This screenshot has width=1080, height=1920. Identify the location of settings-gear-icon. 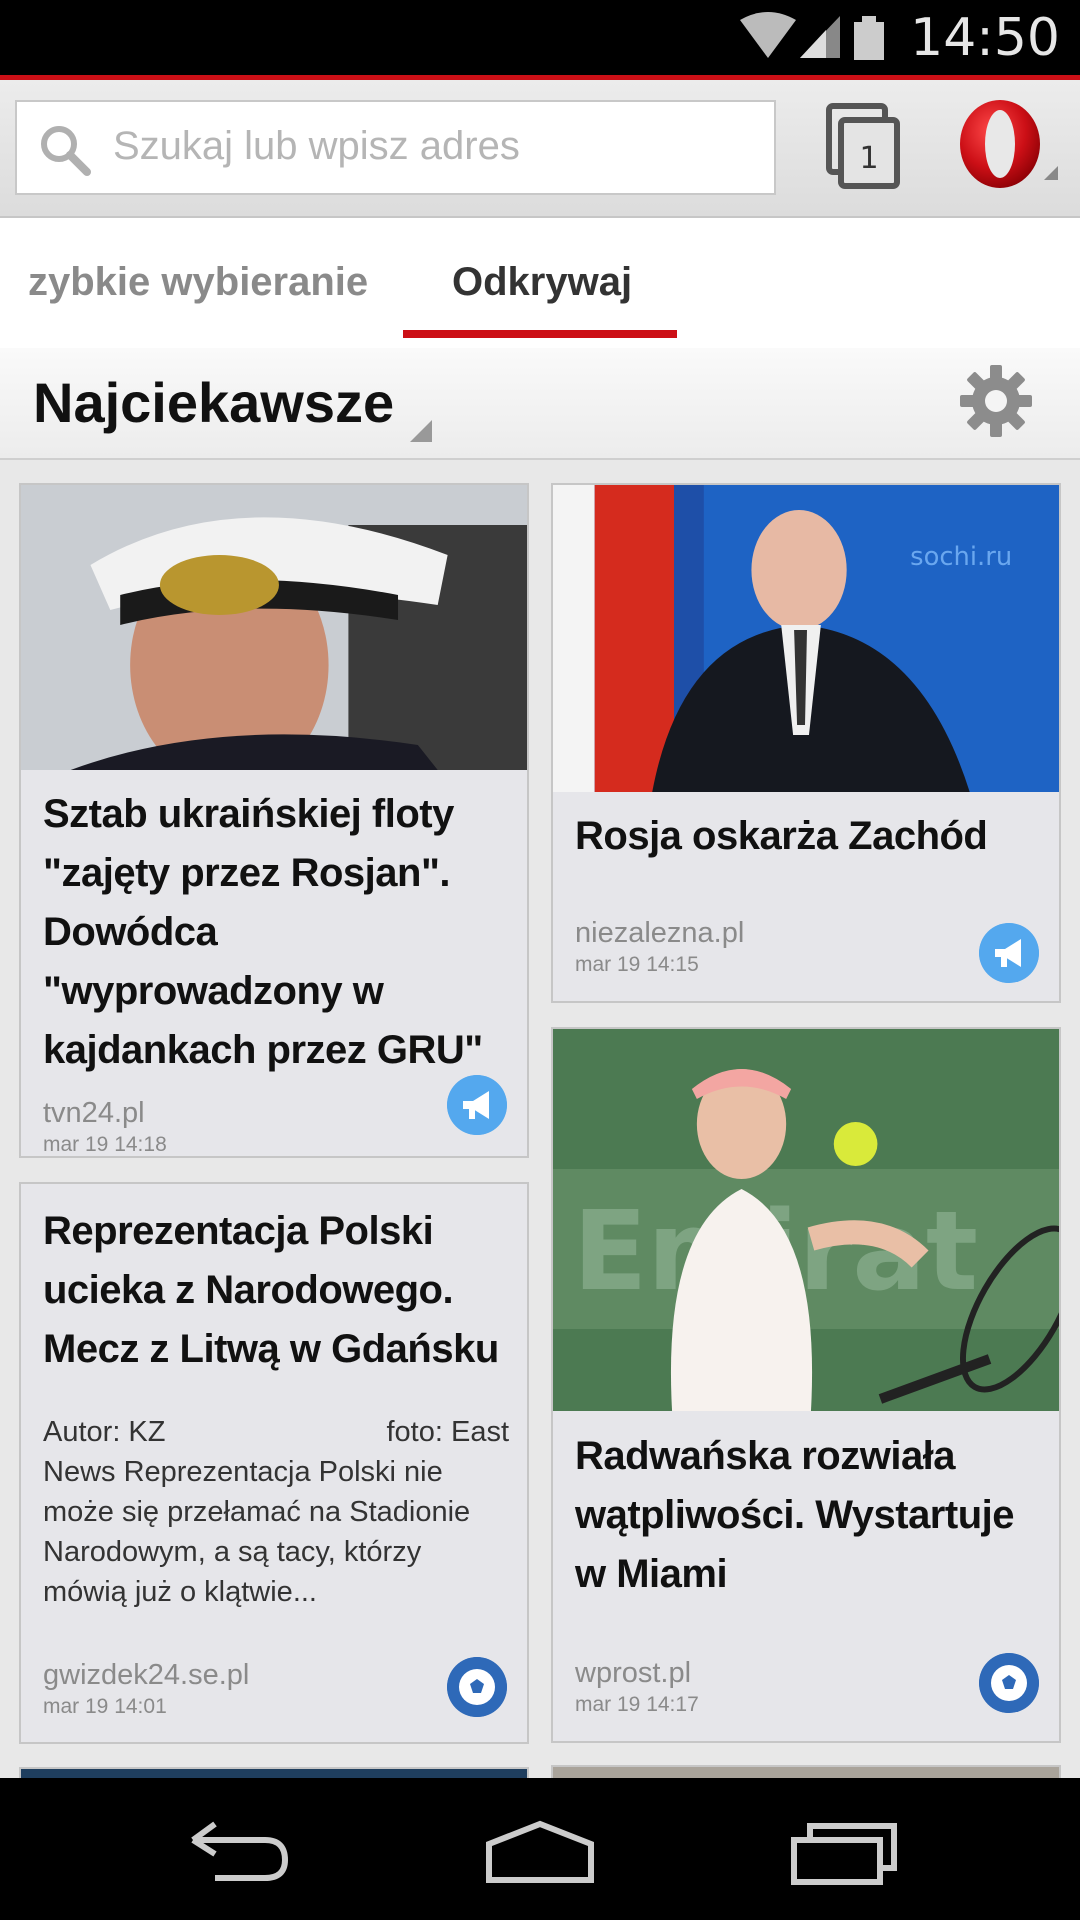
(996, 401).